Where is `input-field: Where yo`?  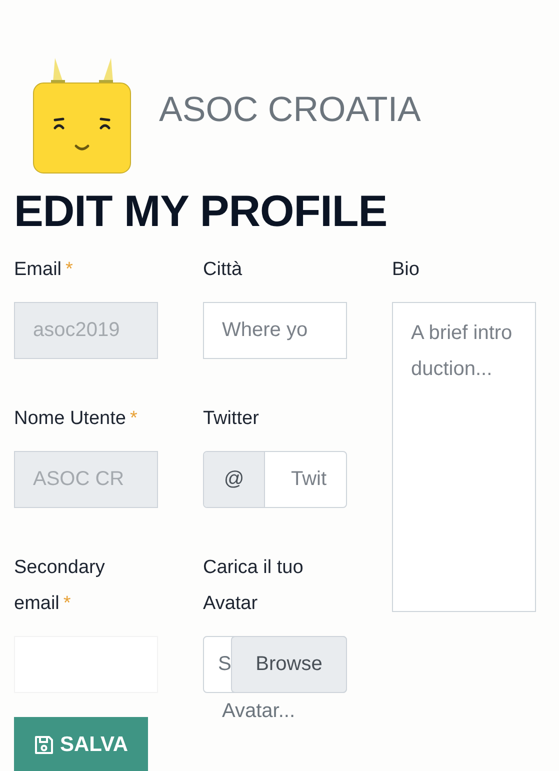 input-field: Where yo is located at coordinates (275, 330).